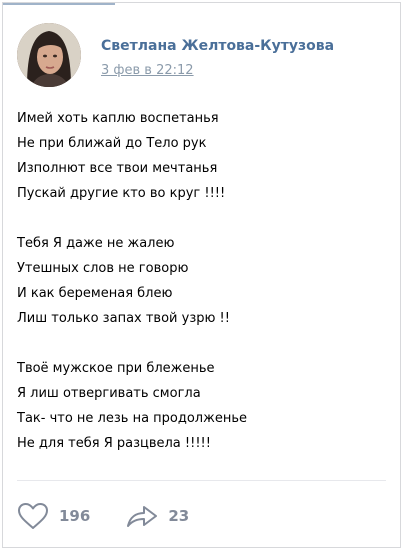  What do you see at coordinates (201, 480) in the screenshot?
I see `actions-divider` at bounding box center [201, 480].